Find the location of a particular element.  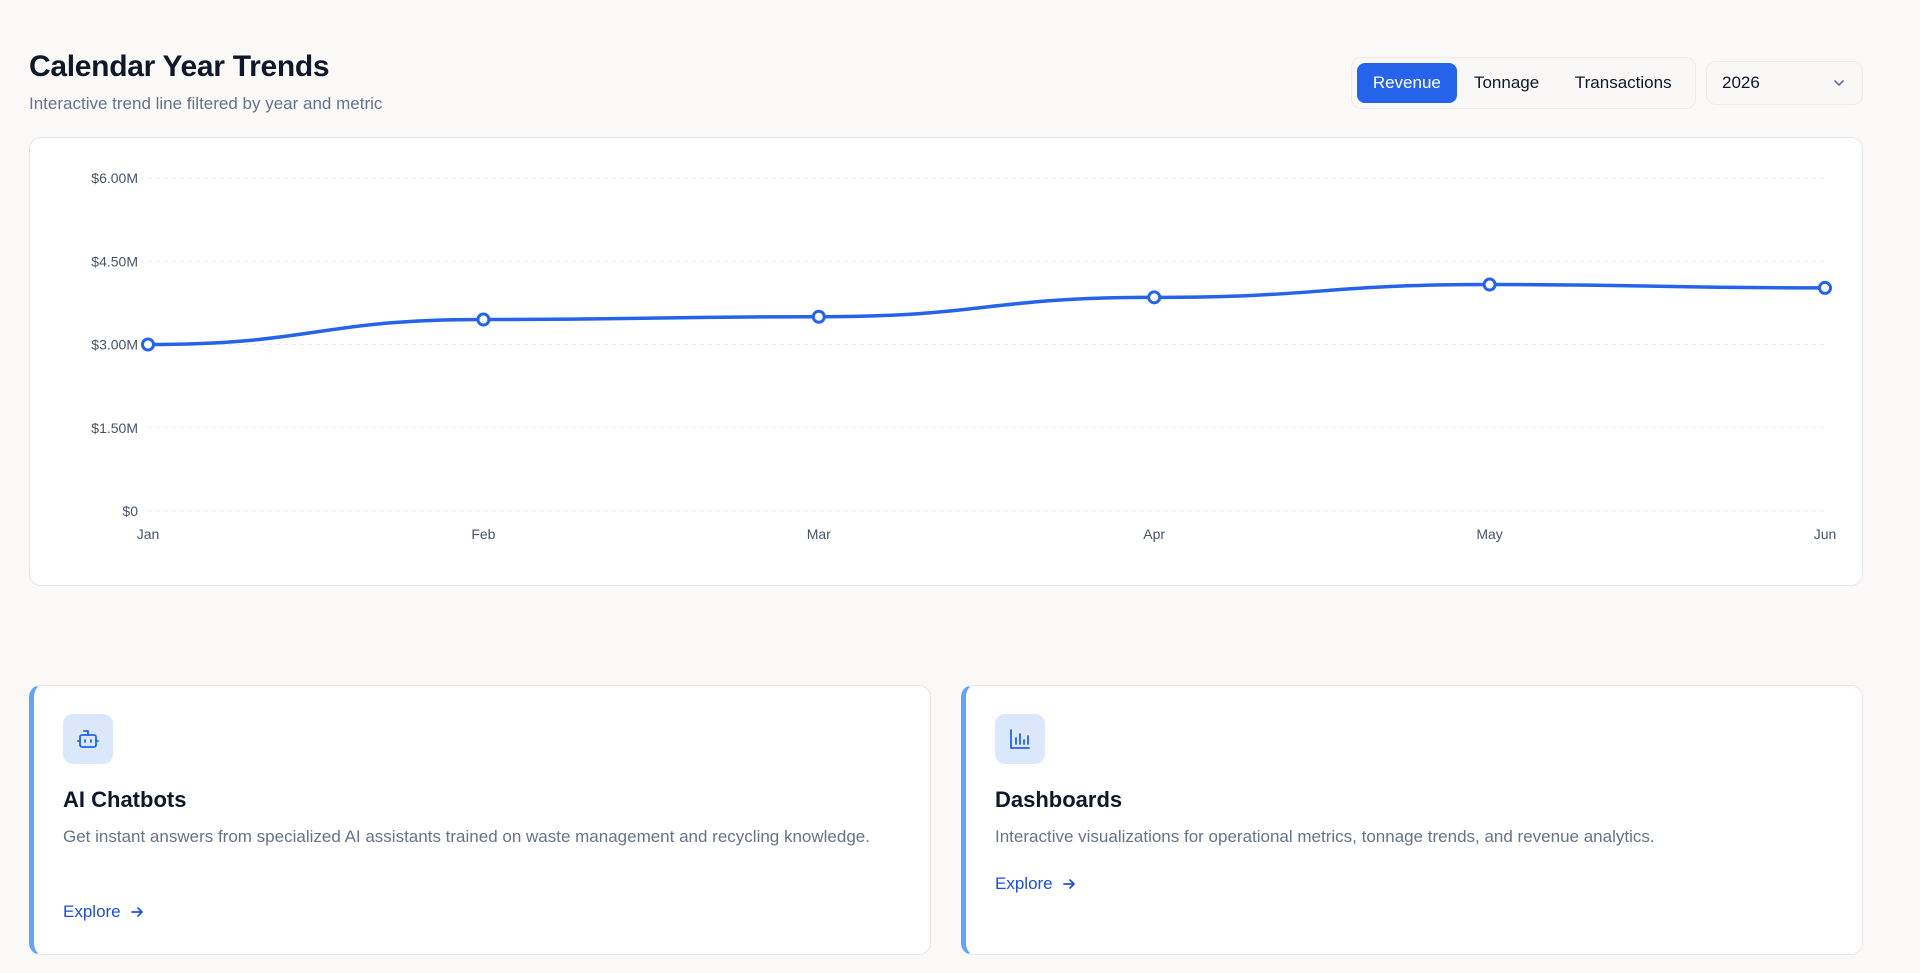

bar-chart-icon is located at coordinates (1020, 739).